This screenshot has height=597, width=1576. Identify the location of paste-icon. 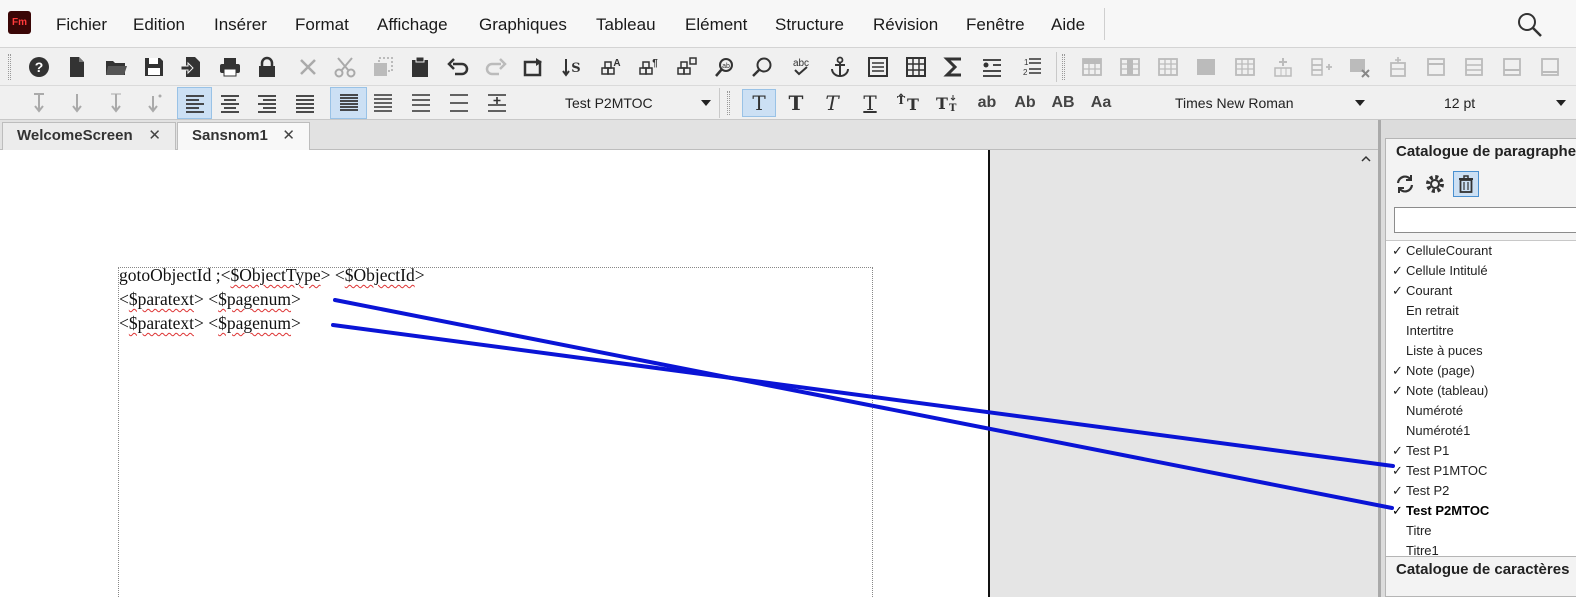
(420, 67).